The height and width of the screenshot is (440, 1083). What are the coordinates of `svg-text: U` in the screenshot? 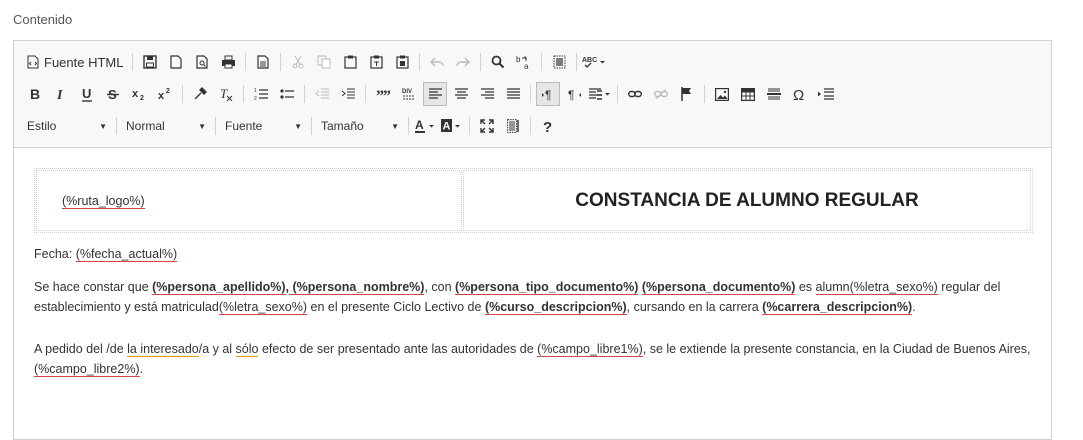 It's located at (86, 94).